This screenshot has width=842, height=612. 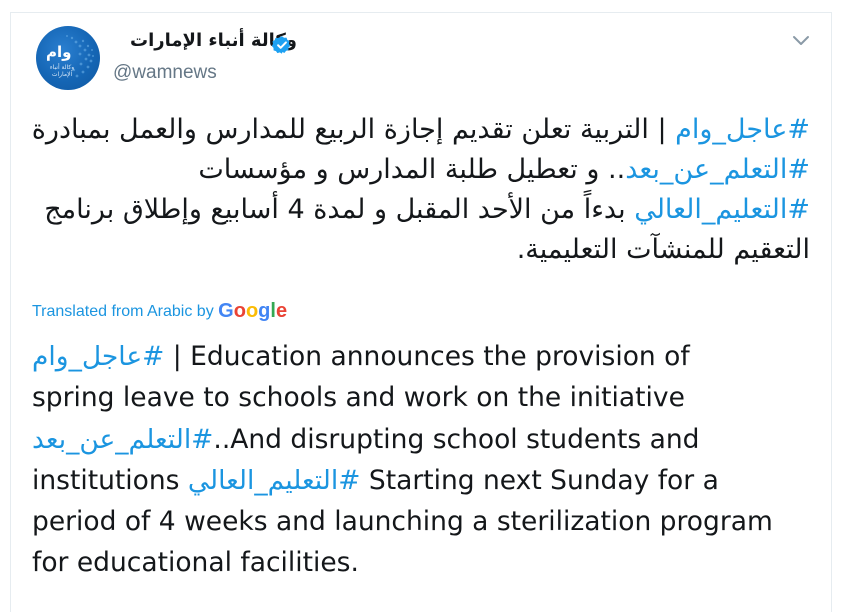 I want to click on avatar-logo-text: وام, so click(x=59, y=52).